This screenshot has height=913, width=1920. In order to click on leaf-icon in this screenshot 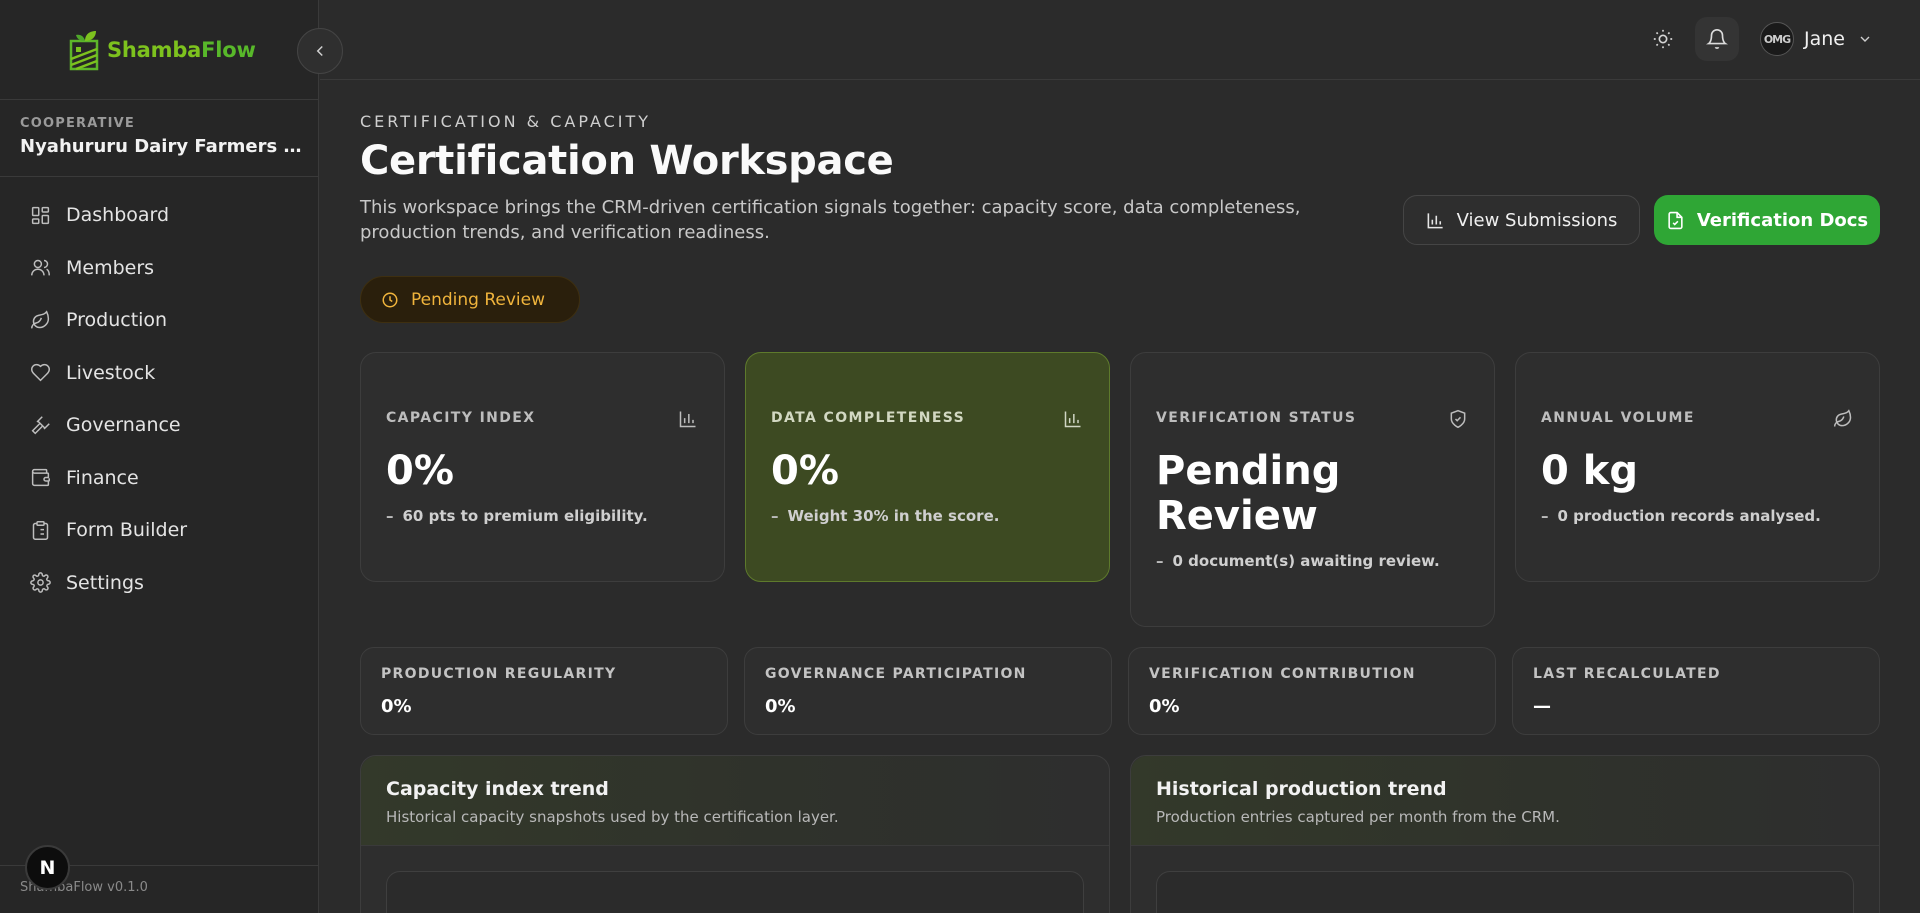, I will do `click(40, 319)`.